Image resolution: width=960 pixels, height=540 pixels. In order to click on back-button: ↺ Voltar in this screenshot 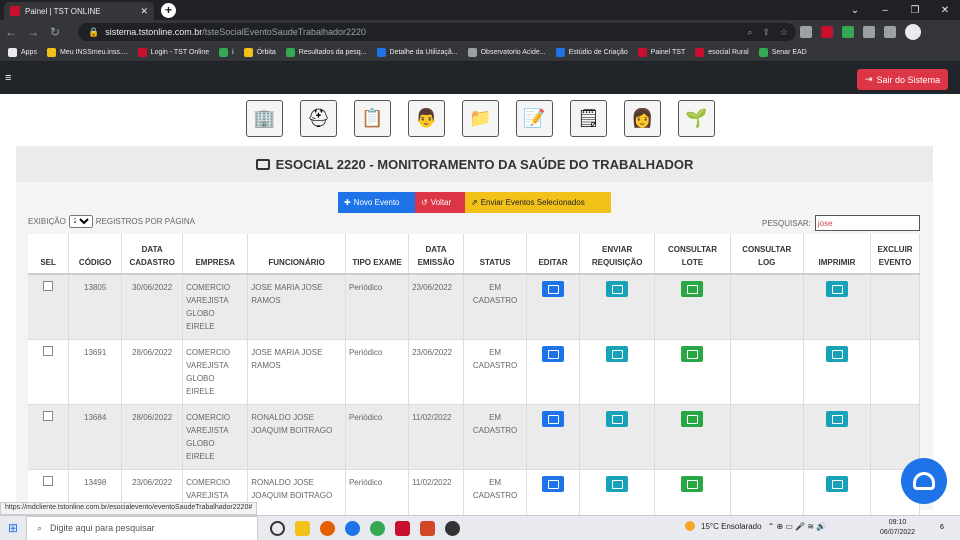, I will do `click(440, 202)`.